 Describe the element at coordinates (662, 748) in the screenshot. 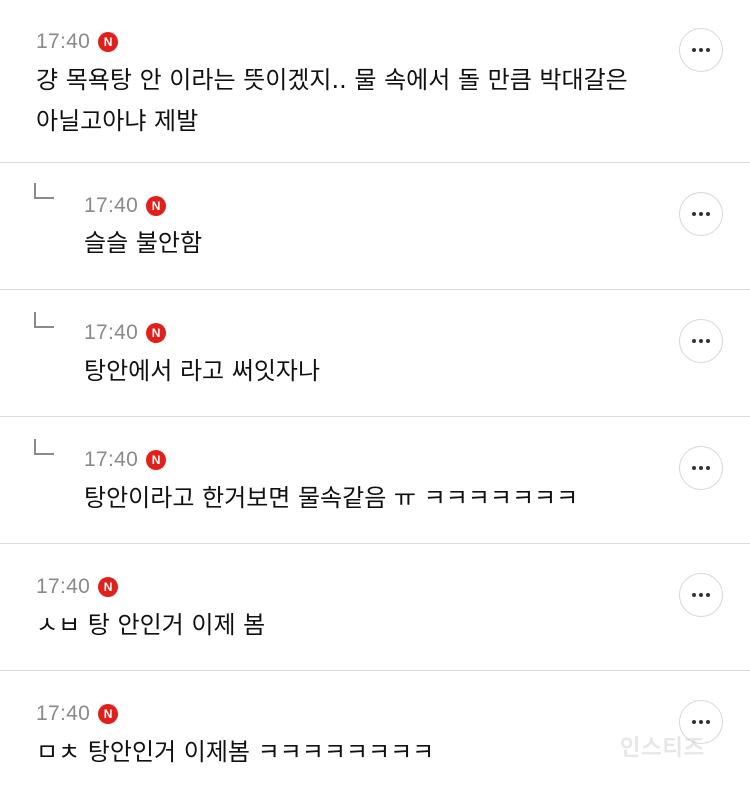

I see `watermark: 인스티즈` at that location.